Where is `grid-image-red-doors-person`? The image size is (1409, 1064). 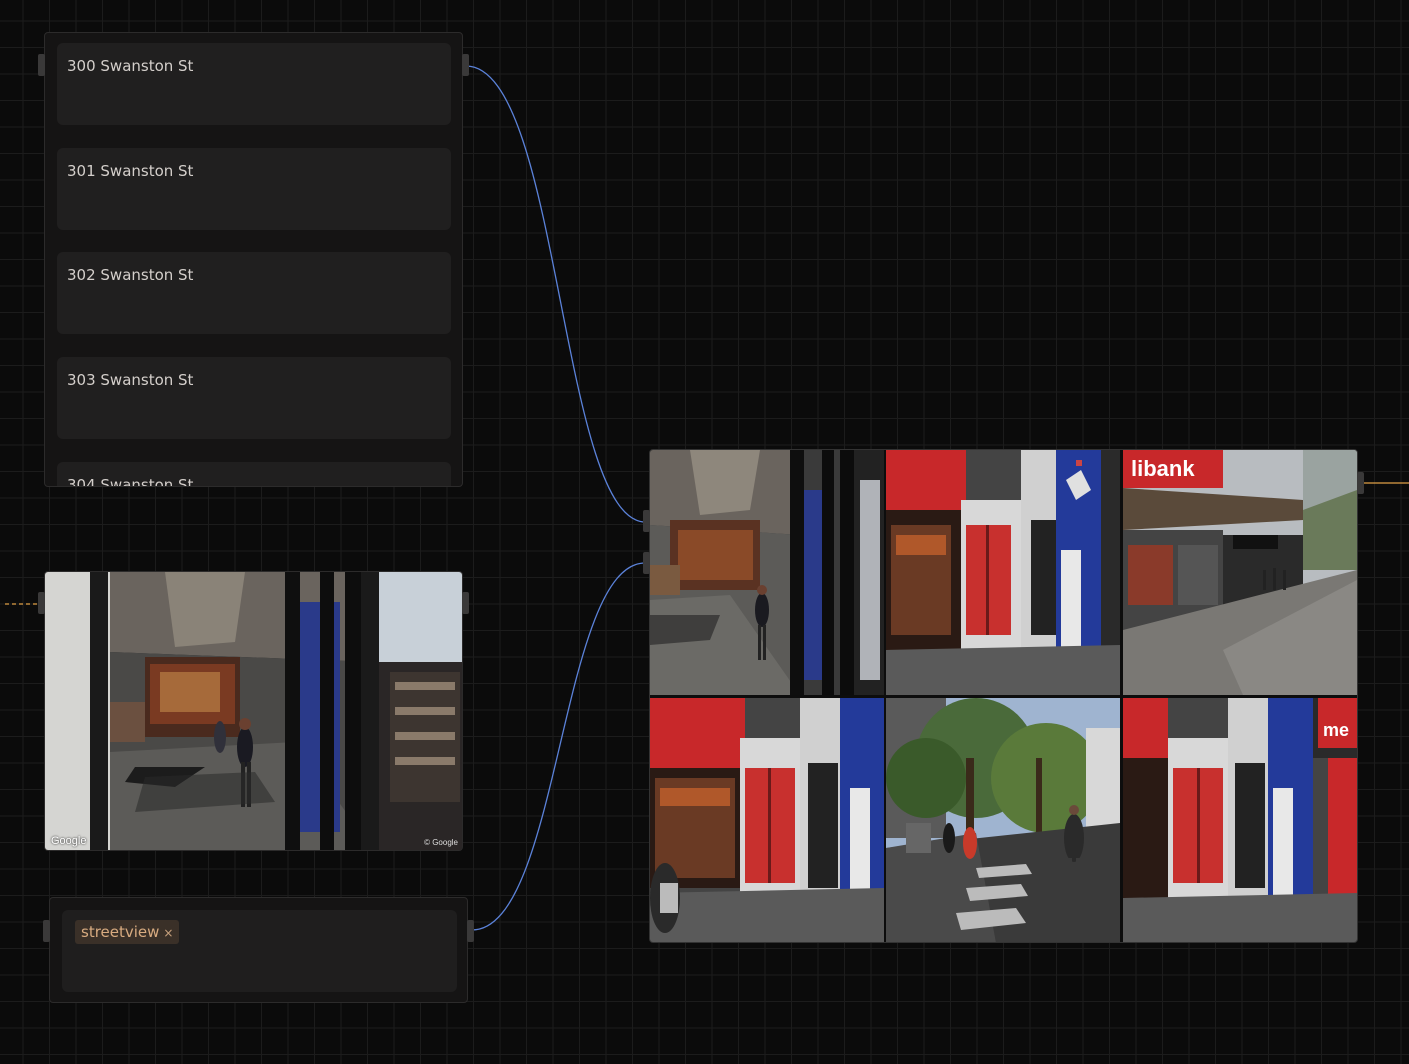
grid-image-red-doors-person is located at coordinates (767, 820).